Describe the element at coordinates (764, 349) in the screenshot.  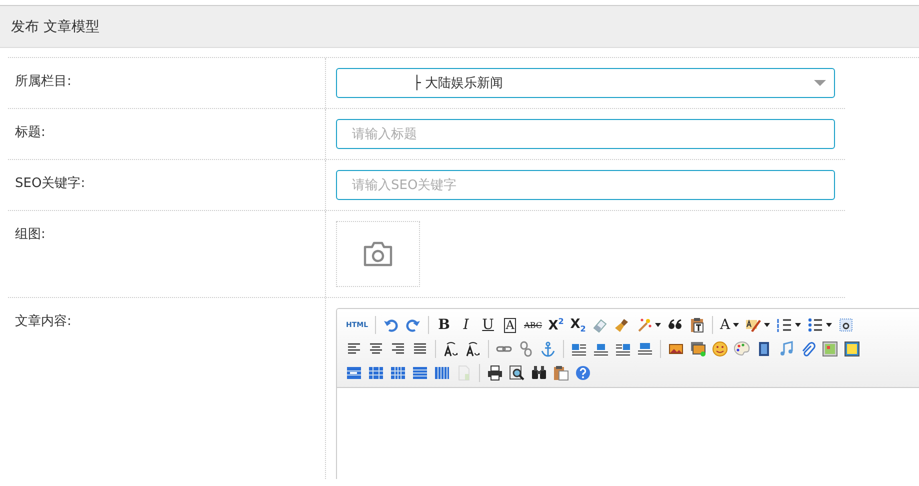
I see `film-icon` at that location.